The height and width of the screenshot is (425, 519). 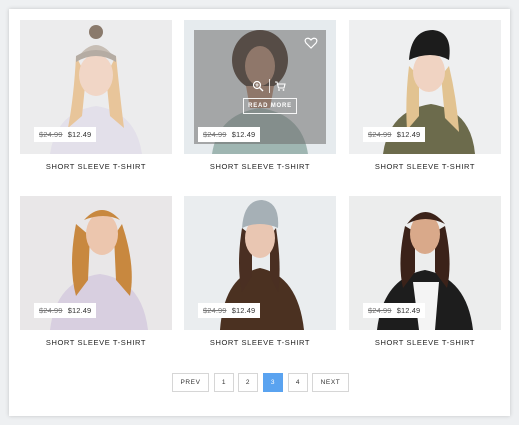 What do you see at coordinates (190, 382) in the screenshot?
I see `prev-button: PREV` at bounding box center [190, 382].